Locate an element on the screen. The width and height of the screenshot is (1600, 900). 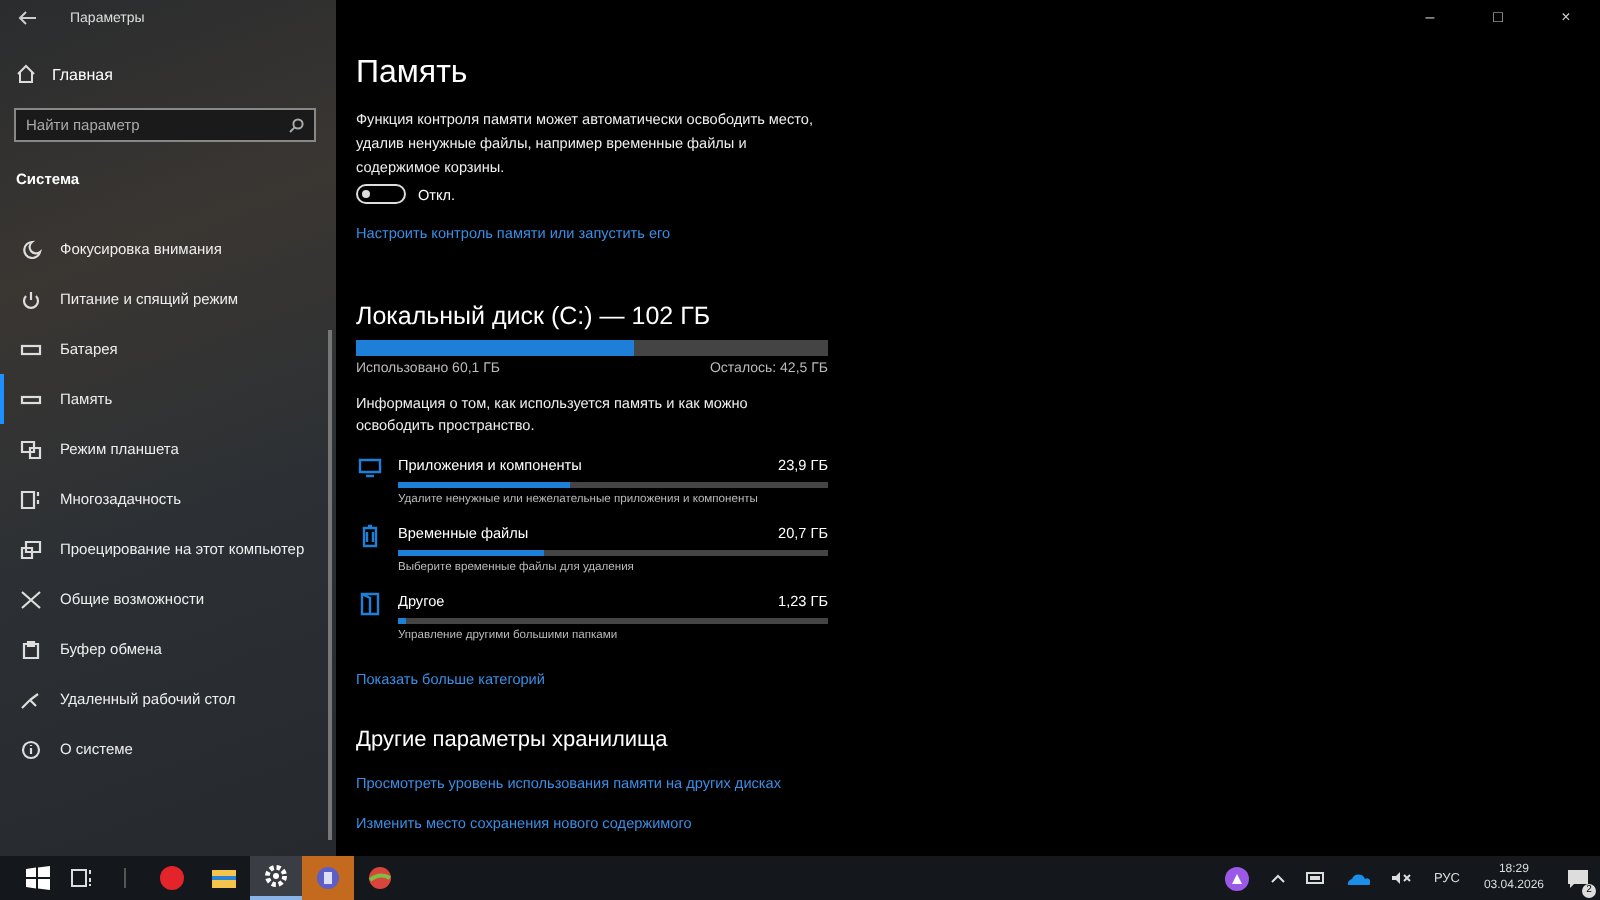
disk-title: Локальный диск (C:) — 102 ГБ is located at coordinates (534, 316).